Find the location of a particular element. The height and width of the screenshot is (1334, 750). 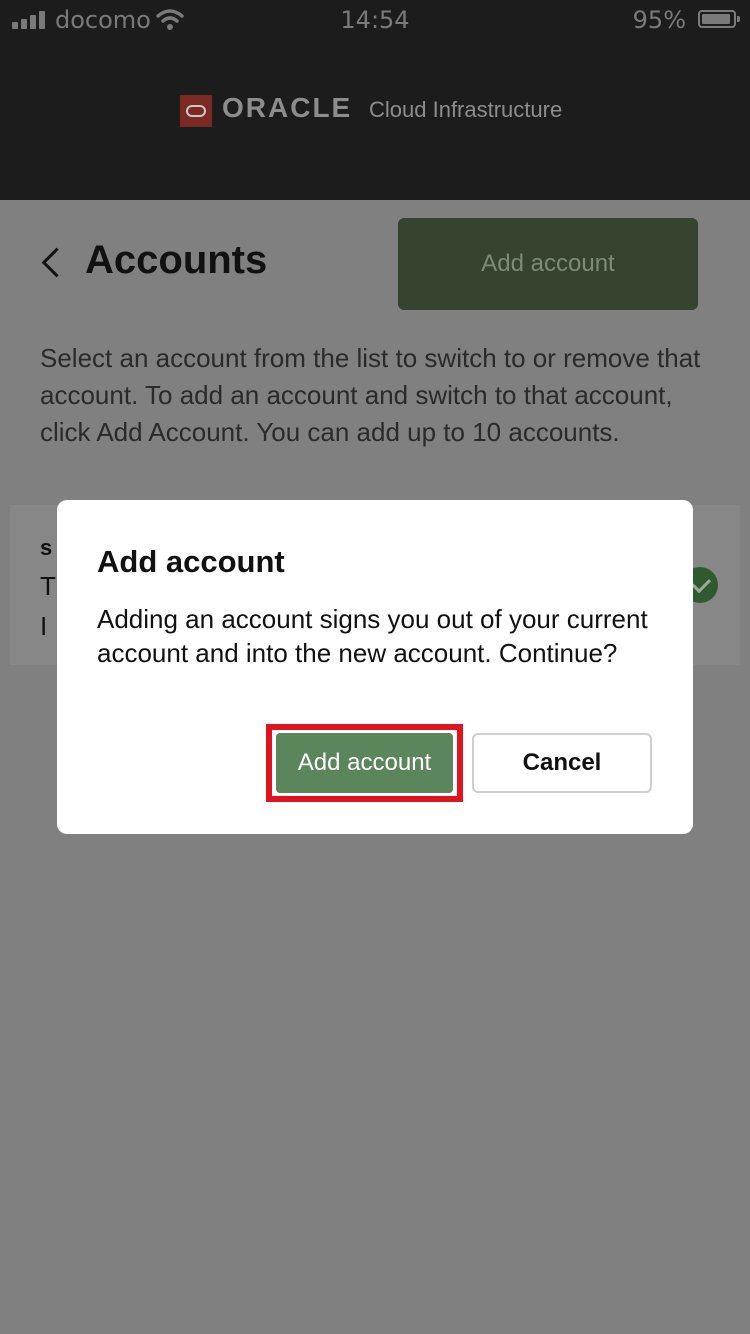

battery-icon is located at coordinates (719, 19).